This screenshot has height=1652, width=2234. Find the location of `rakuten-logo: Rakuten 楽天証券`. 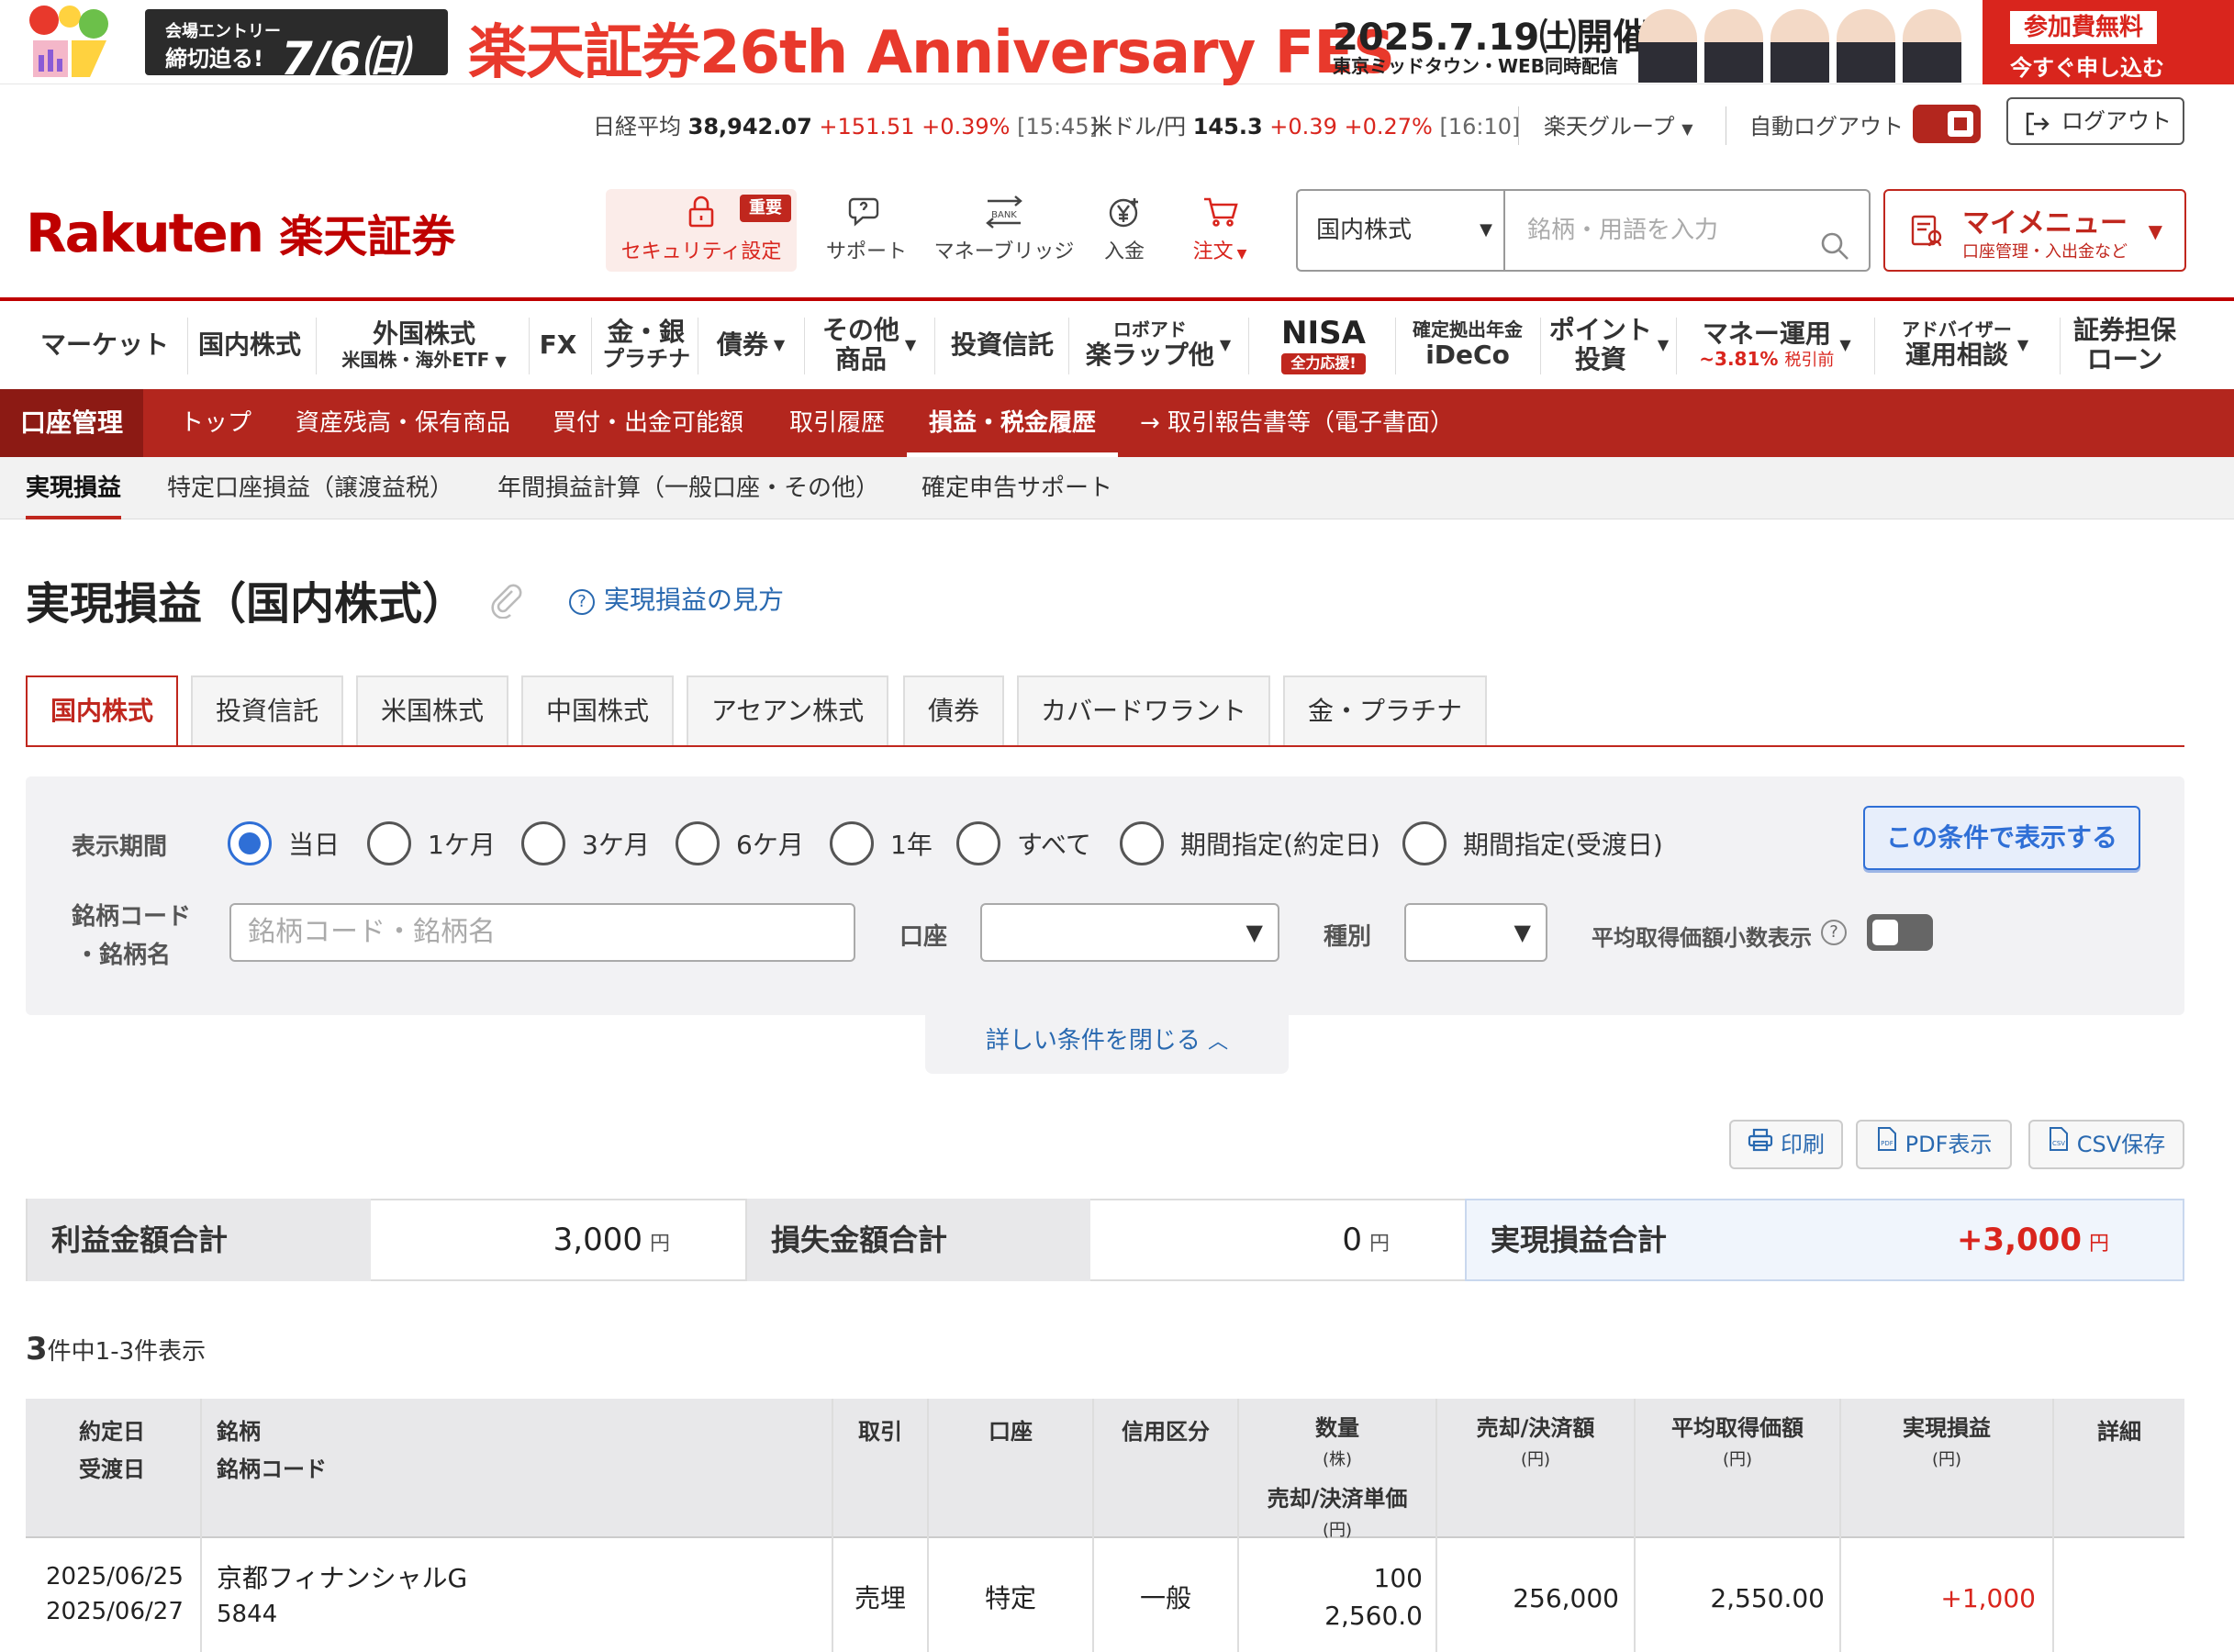

rakuten-logo: Rakuten 楽天証券 is located at coordinates (240, 232).